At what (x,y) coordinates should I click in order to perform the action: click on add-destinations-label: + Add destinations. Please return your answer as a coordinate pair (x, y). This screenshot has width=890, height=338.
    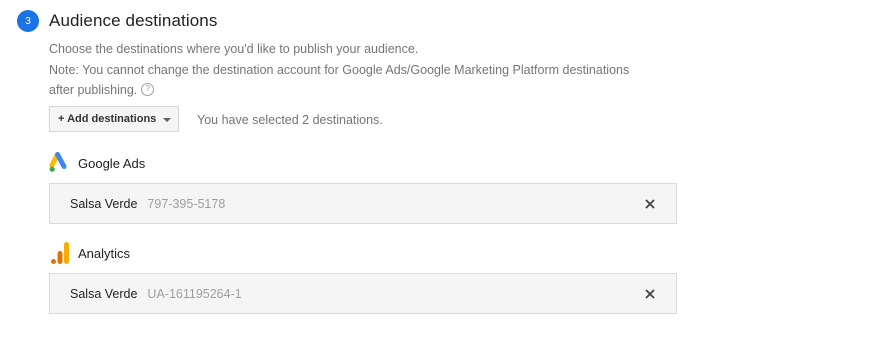
    Looking at the image, I should click on (107, 119).